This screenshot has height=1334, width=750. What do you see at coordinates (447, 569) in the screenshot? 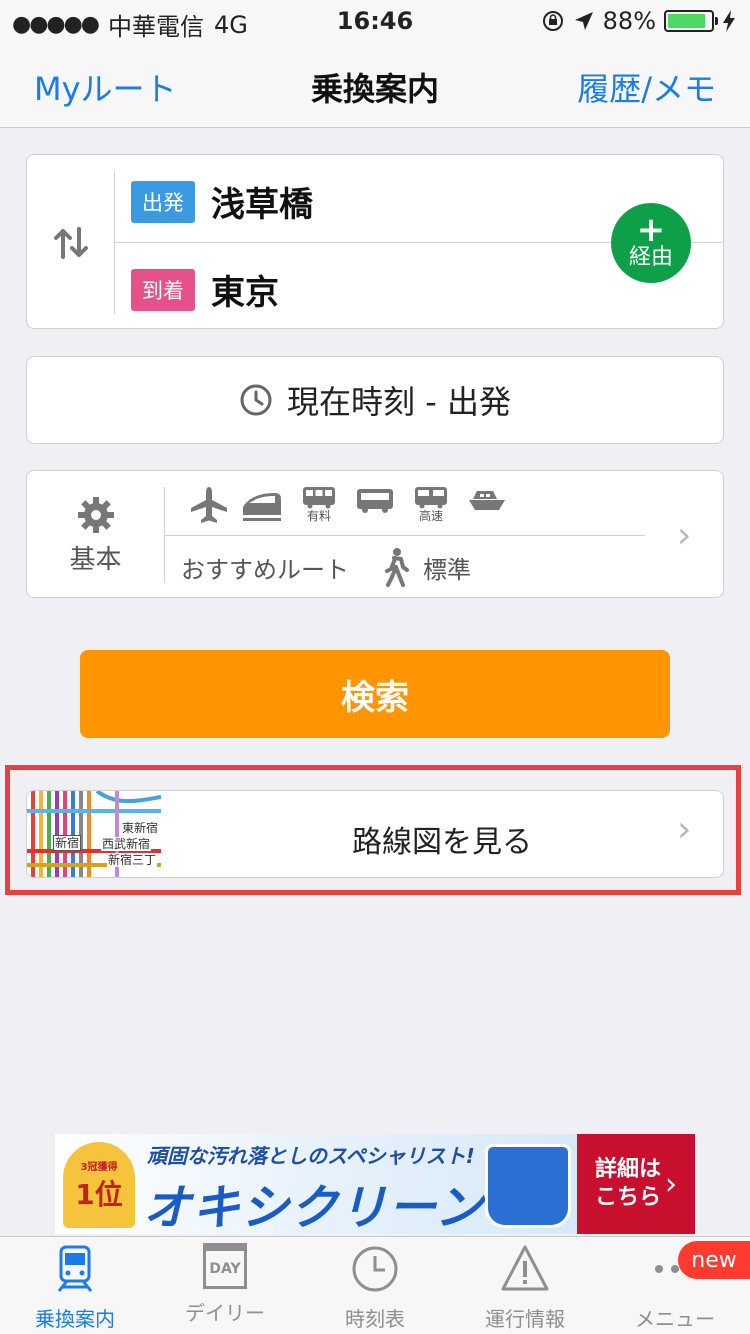
I see `walk-speed-label: 標準` at bounding box center [447, 569].